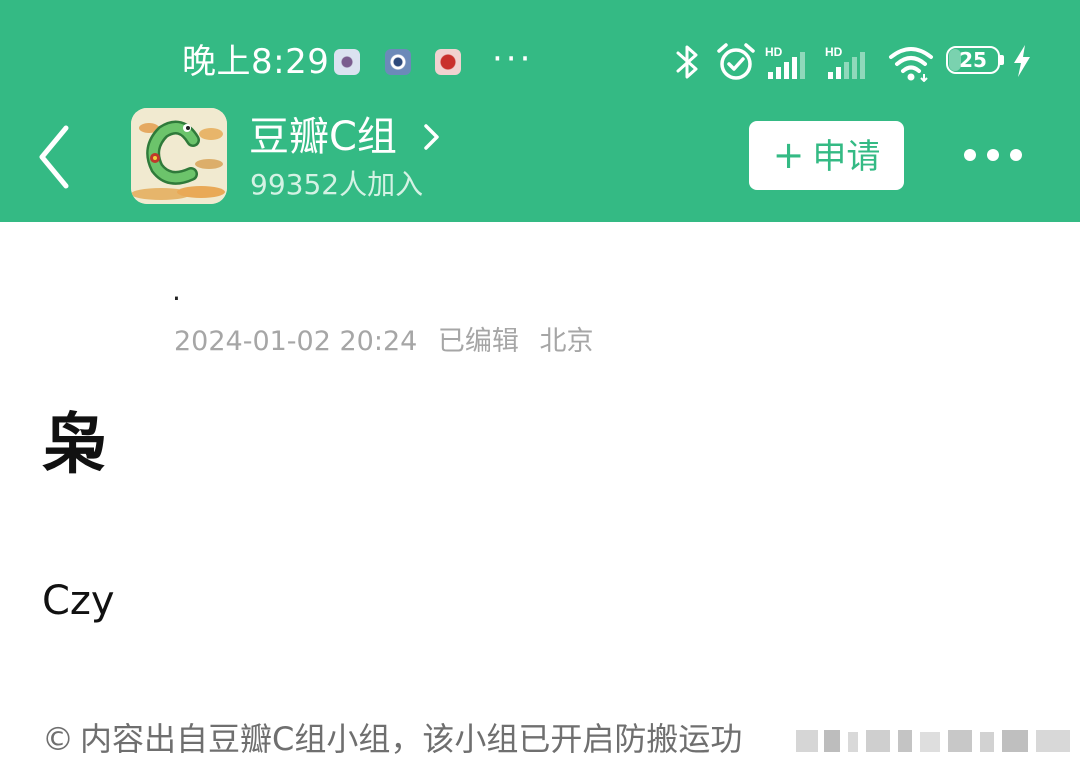  What do you see at coordinates (411, 739) in the screenshot?
I see `copyright-notice-text: 内容出自豆瓣C组小组，该小组已开启防搬运功` at bounding box center [411, 739].